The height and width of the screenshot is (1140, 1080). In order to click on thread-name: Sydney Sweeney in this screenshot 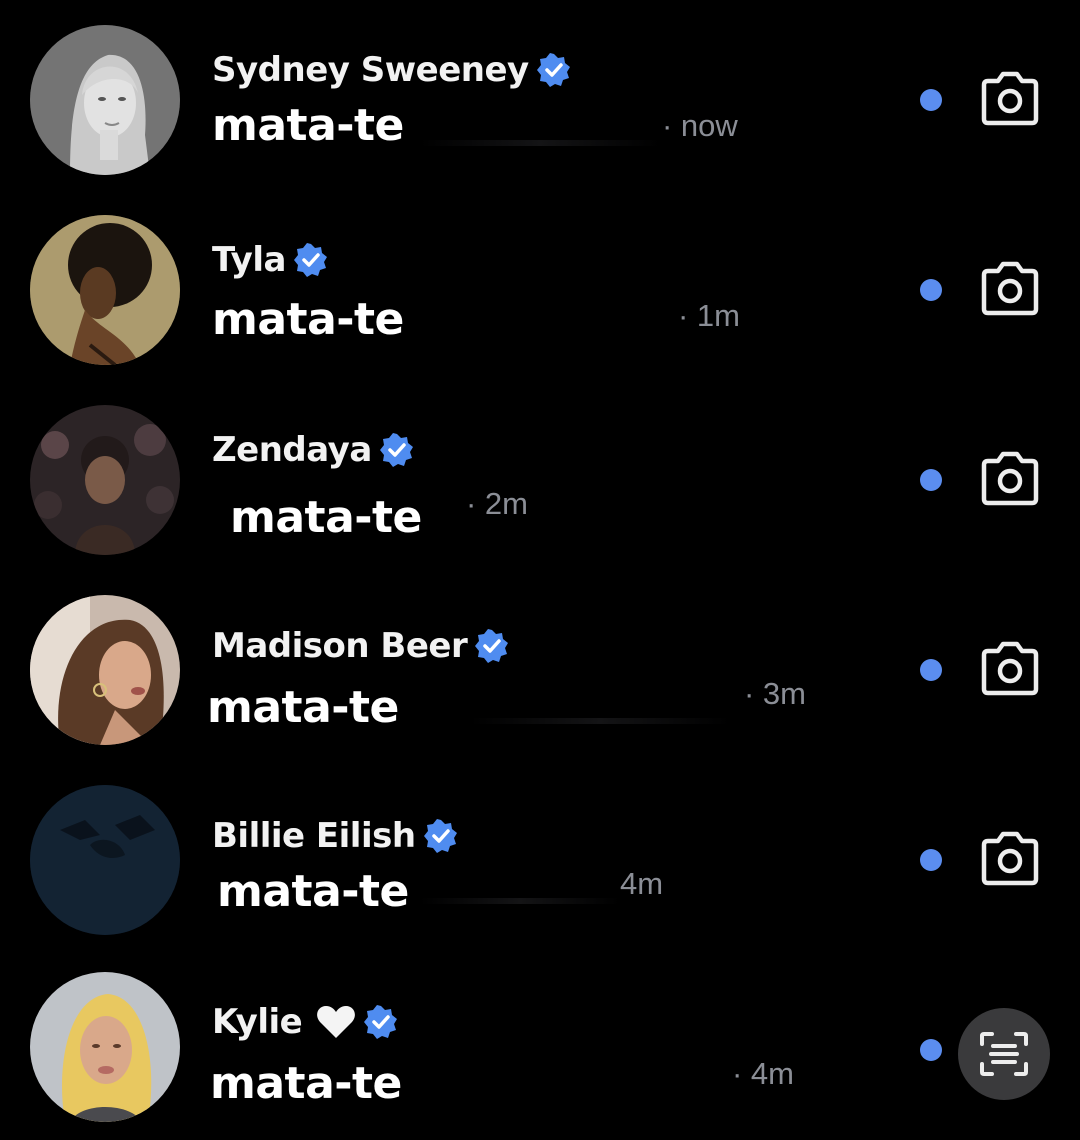, I will do `click(370, 70)`.